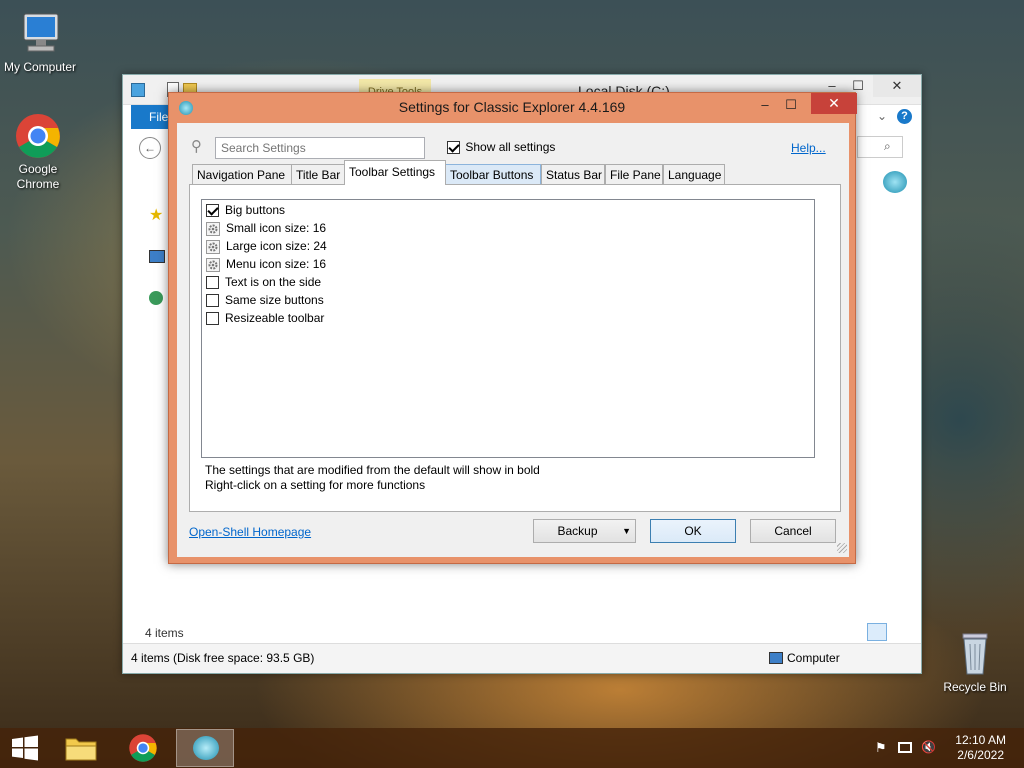 The image size is (1024, 768). I want to click on start-button, so click(25, 748).